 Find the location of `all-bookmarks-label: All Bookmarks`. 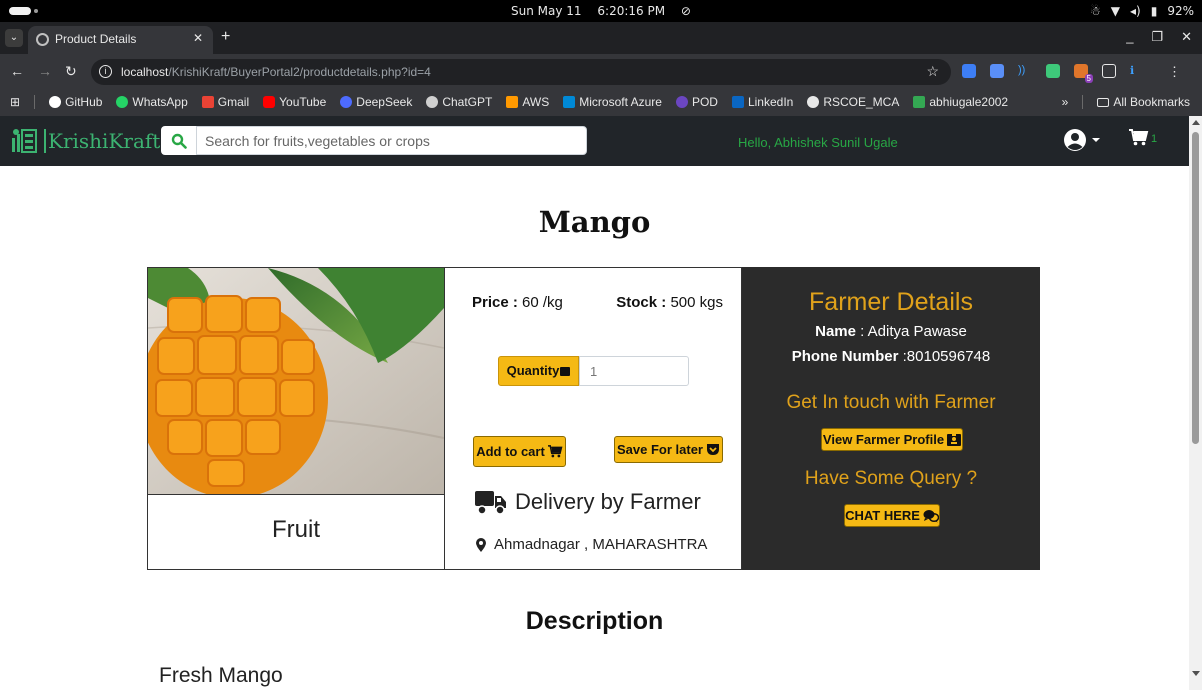

all-bookmarks-label: All Bookmarks is located at coordinates (1151, 102).